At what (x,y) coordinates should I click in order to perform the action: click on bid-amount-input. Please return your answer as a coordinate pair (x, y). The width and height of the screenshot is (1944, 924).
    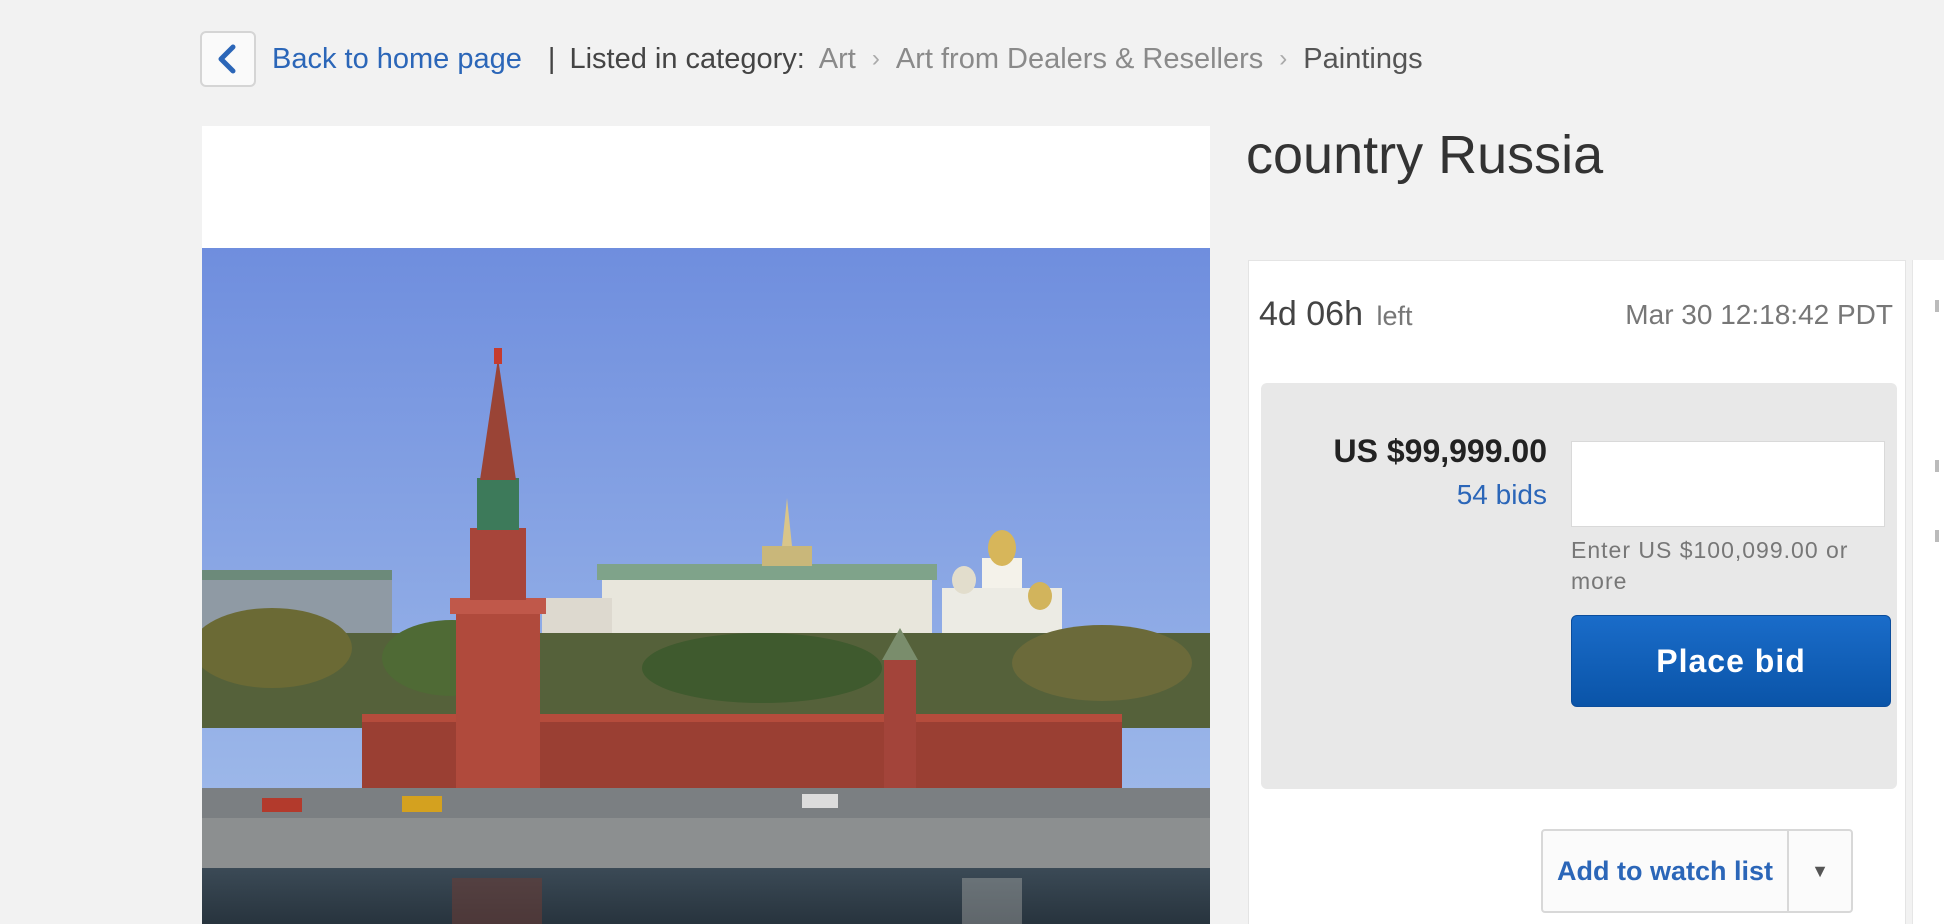
    Looking at the image, I should click on (1728, 484).